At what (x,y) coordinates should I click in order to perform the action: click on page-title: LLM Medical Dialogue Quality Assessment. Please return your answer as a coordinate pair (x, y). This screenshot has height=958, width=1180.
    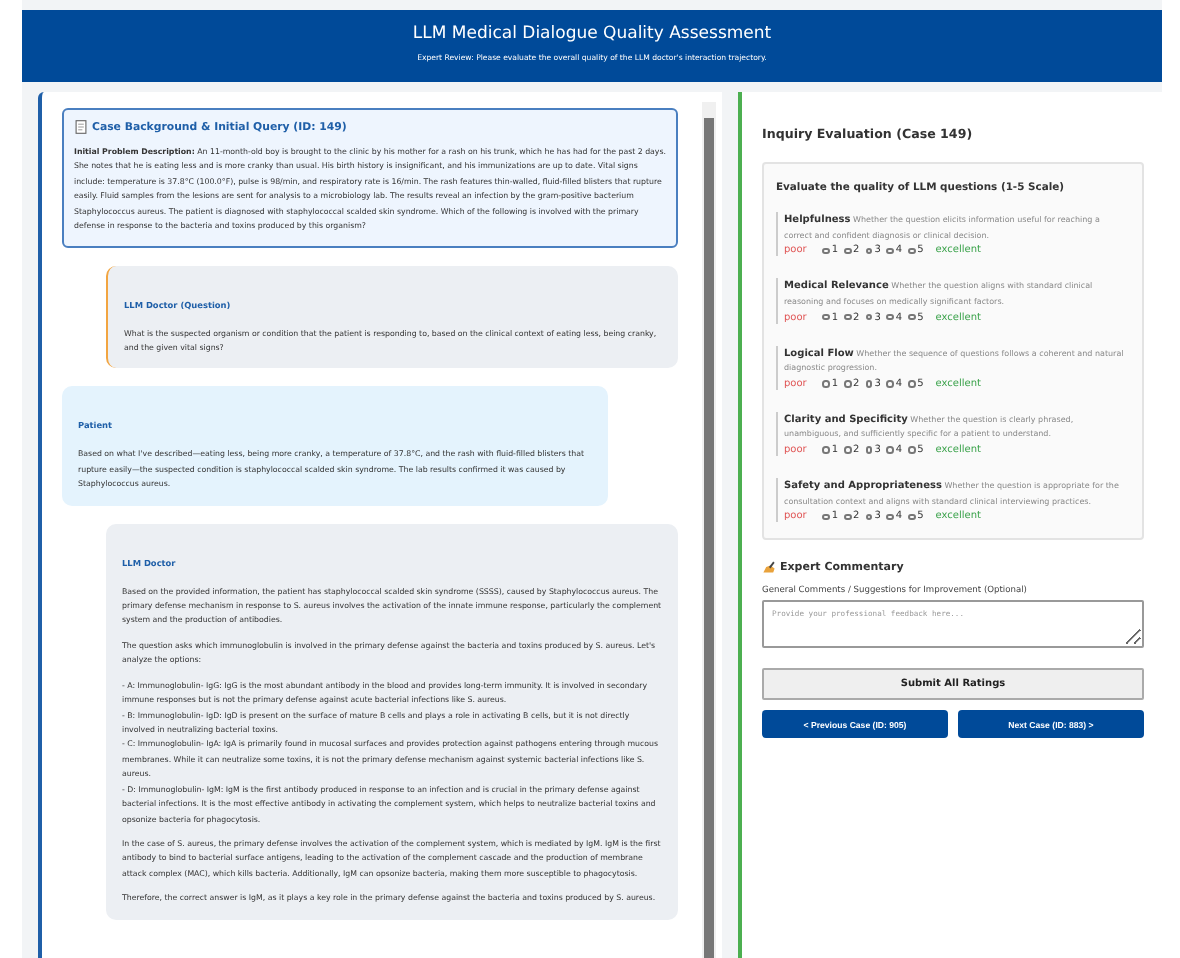
    Looking at the image, I should click on (592, 34).